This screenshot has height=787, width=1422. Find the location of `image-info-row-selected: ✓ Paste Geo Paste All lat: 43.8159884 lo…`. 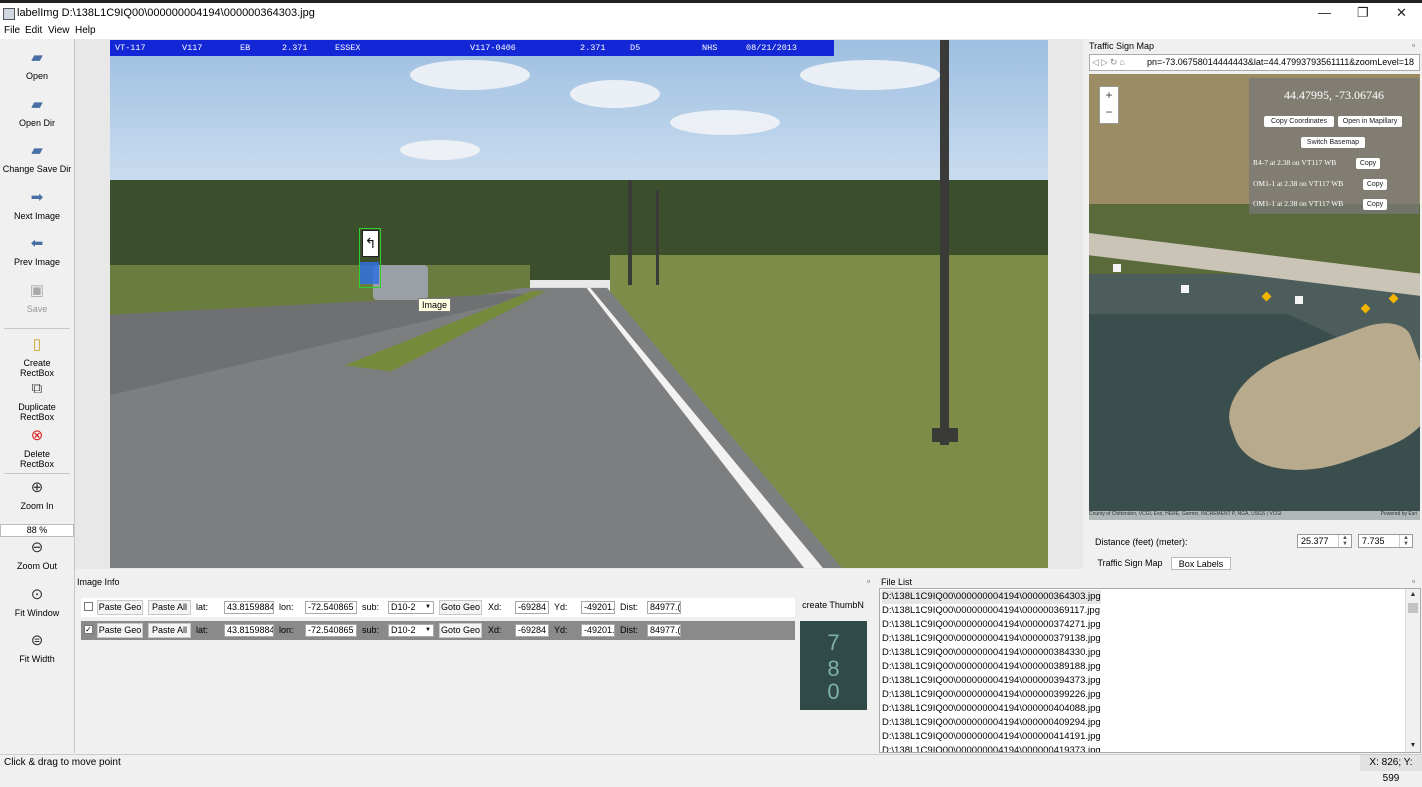

image-info-row-selected: ✓ Paste Geo Paste All lat: 43.8159884 lo… is located at coordinates (438, 630).